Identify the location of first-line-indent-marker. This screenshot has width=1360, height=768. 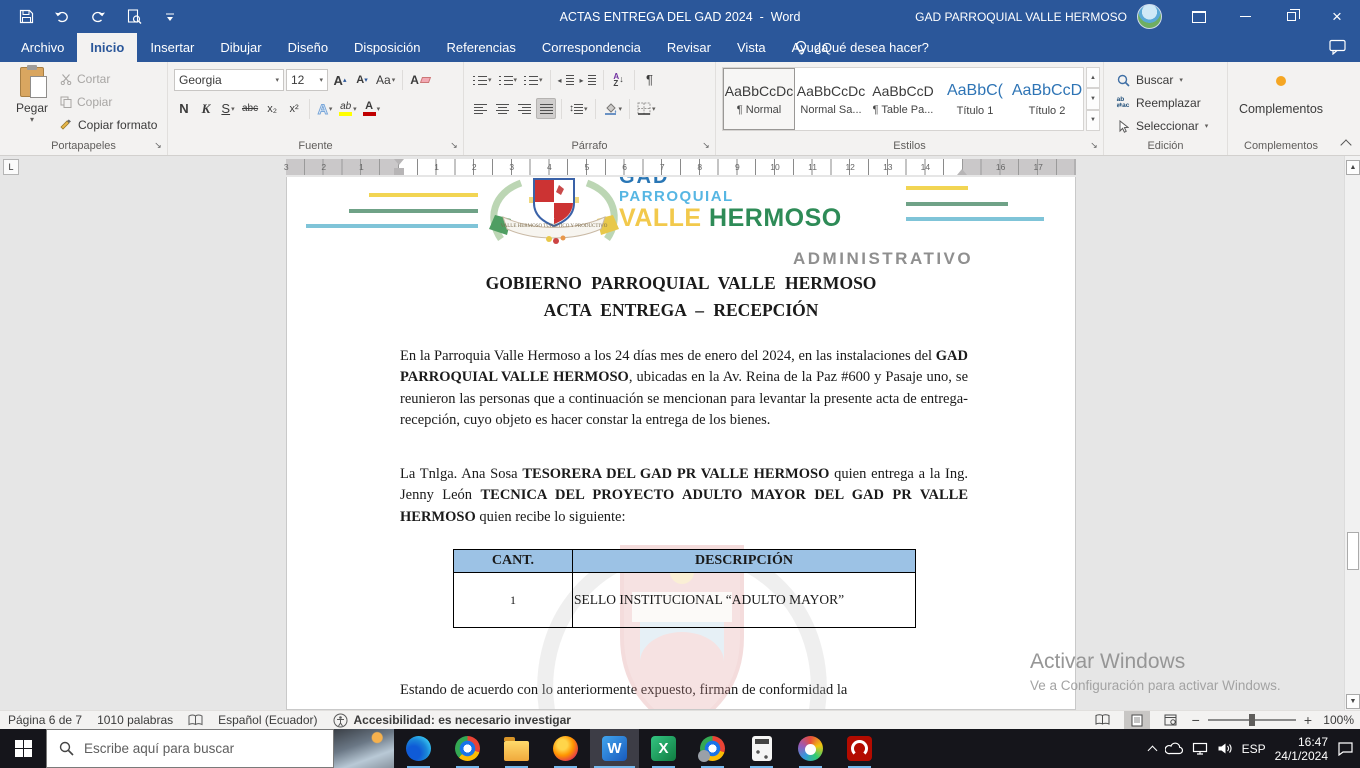
(399, 162).